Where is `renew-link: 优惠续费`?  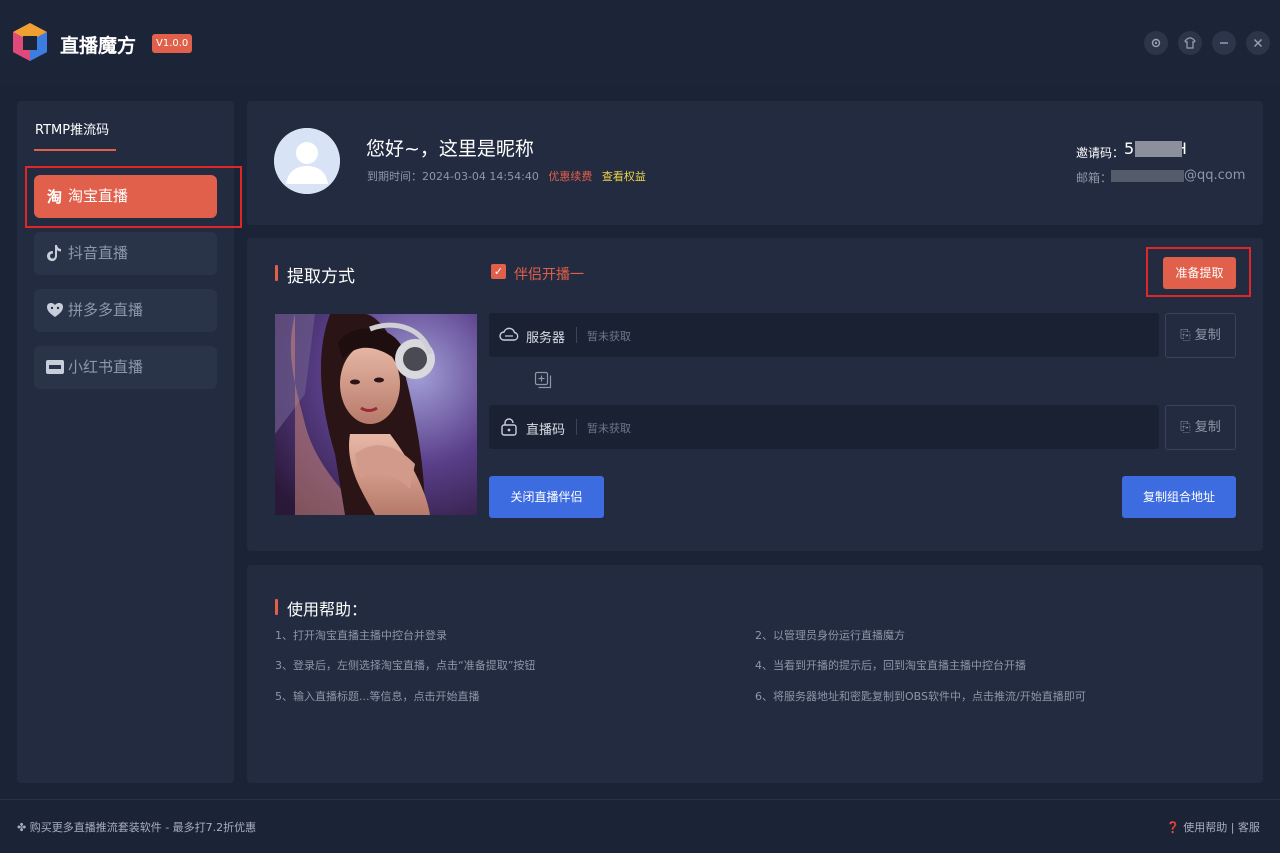 renew-link: 优惠续费 is located at coordinates (570, 176).